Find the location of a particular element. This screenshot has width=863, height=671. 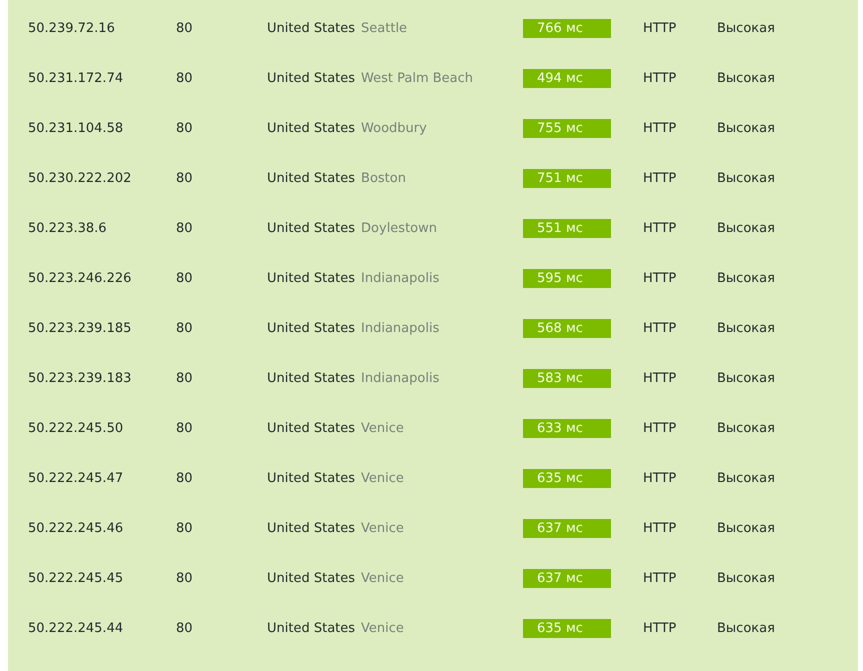

latency-badge: 494 мс is located at coordinates (567, 78).